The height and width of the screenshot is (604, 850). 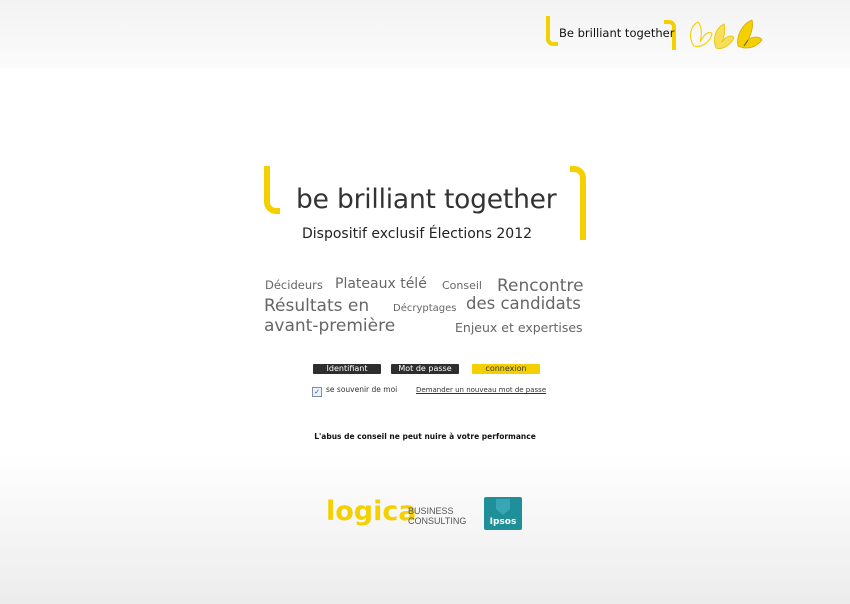 What do you see at coordinates (506, 369) in the screenshot?
I see `connect-button: connexion` at bounding box center [506, 369].